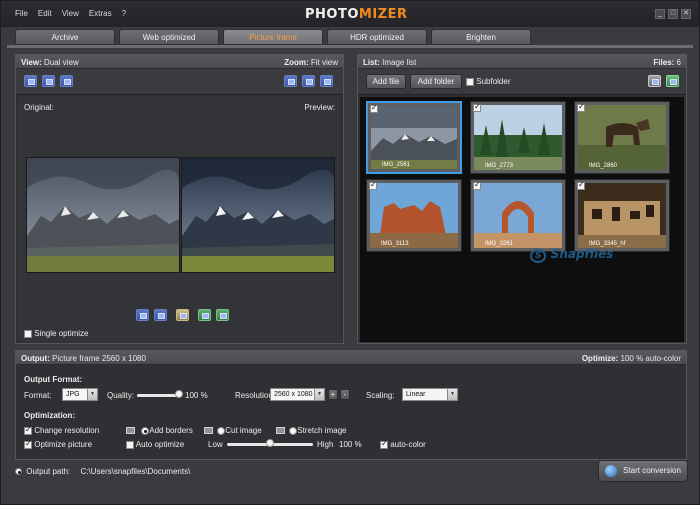  What do you see at coordinates (622, 137) in the screenshot?
I see `thumbnail-item: IMG_2860` at bounding box center [622, 137].